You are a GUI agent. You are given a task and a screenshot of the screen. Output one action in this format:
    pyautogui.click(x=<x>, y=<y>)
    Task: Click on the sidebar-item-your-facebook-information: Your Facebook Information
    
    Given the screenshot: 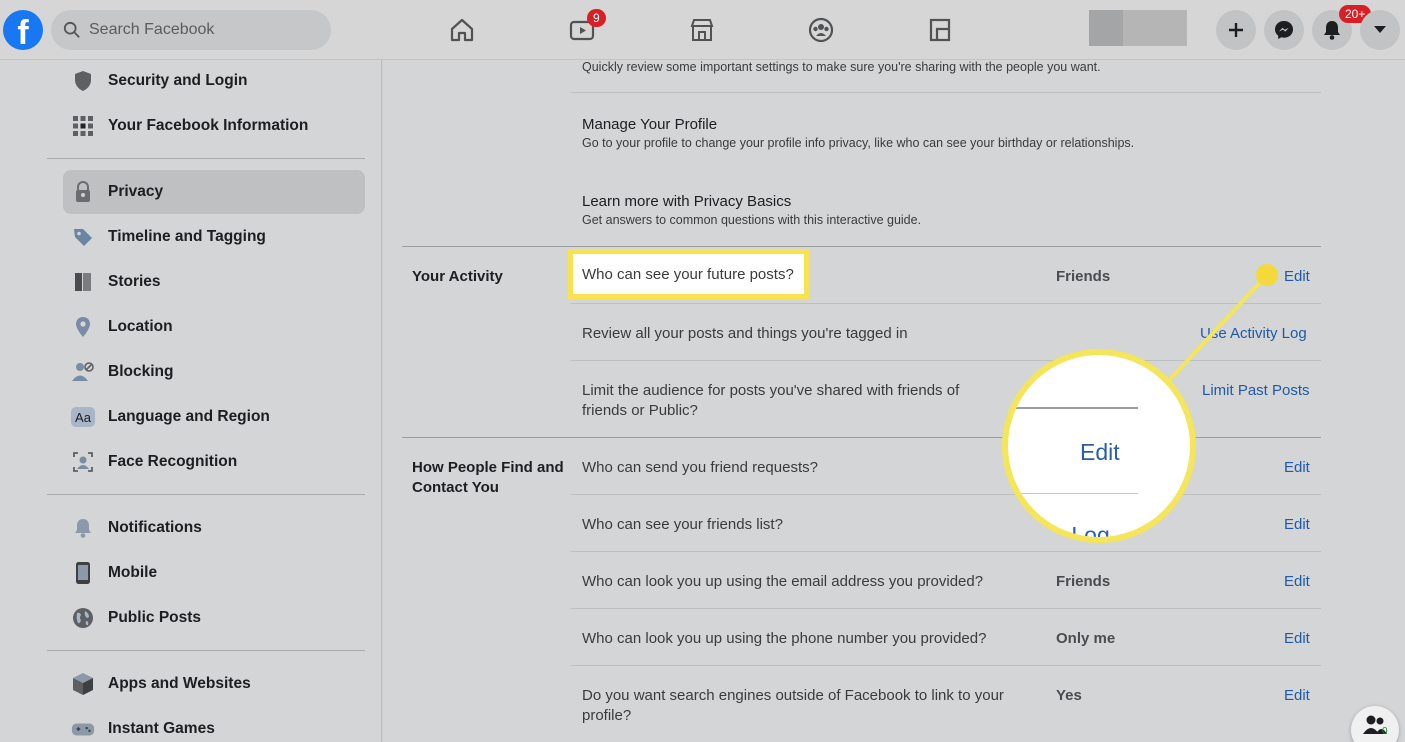 What is the action you would take?
    pyautogui.click(x=214, y=126)
    